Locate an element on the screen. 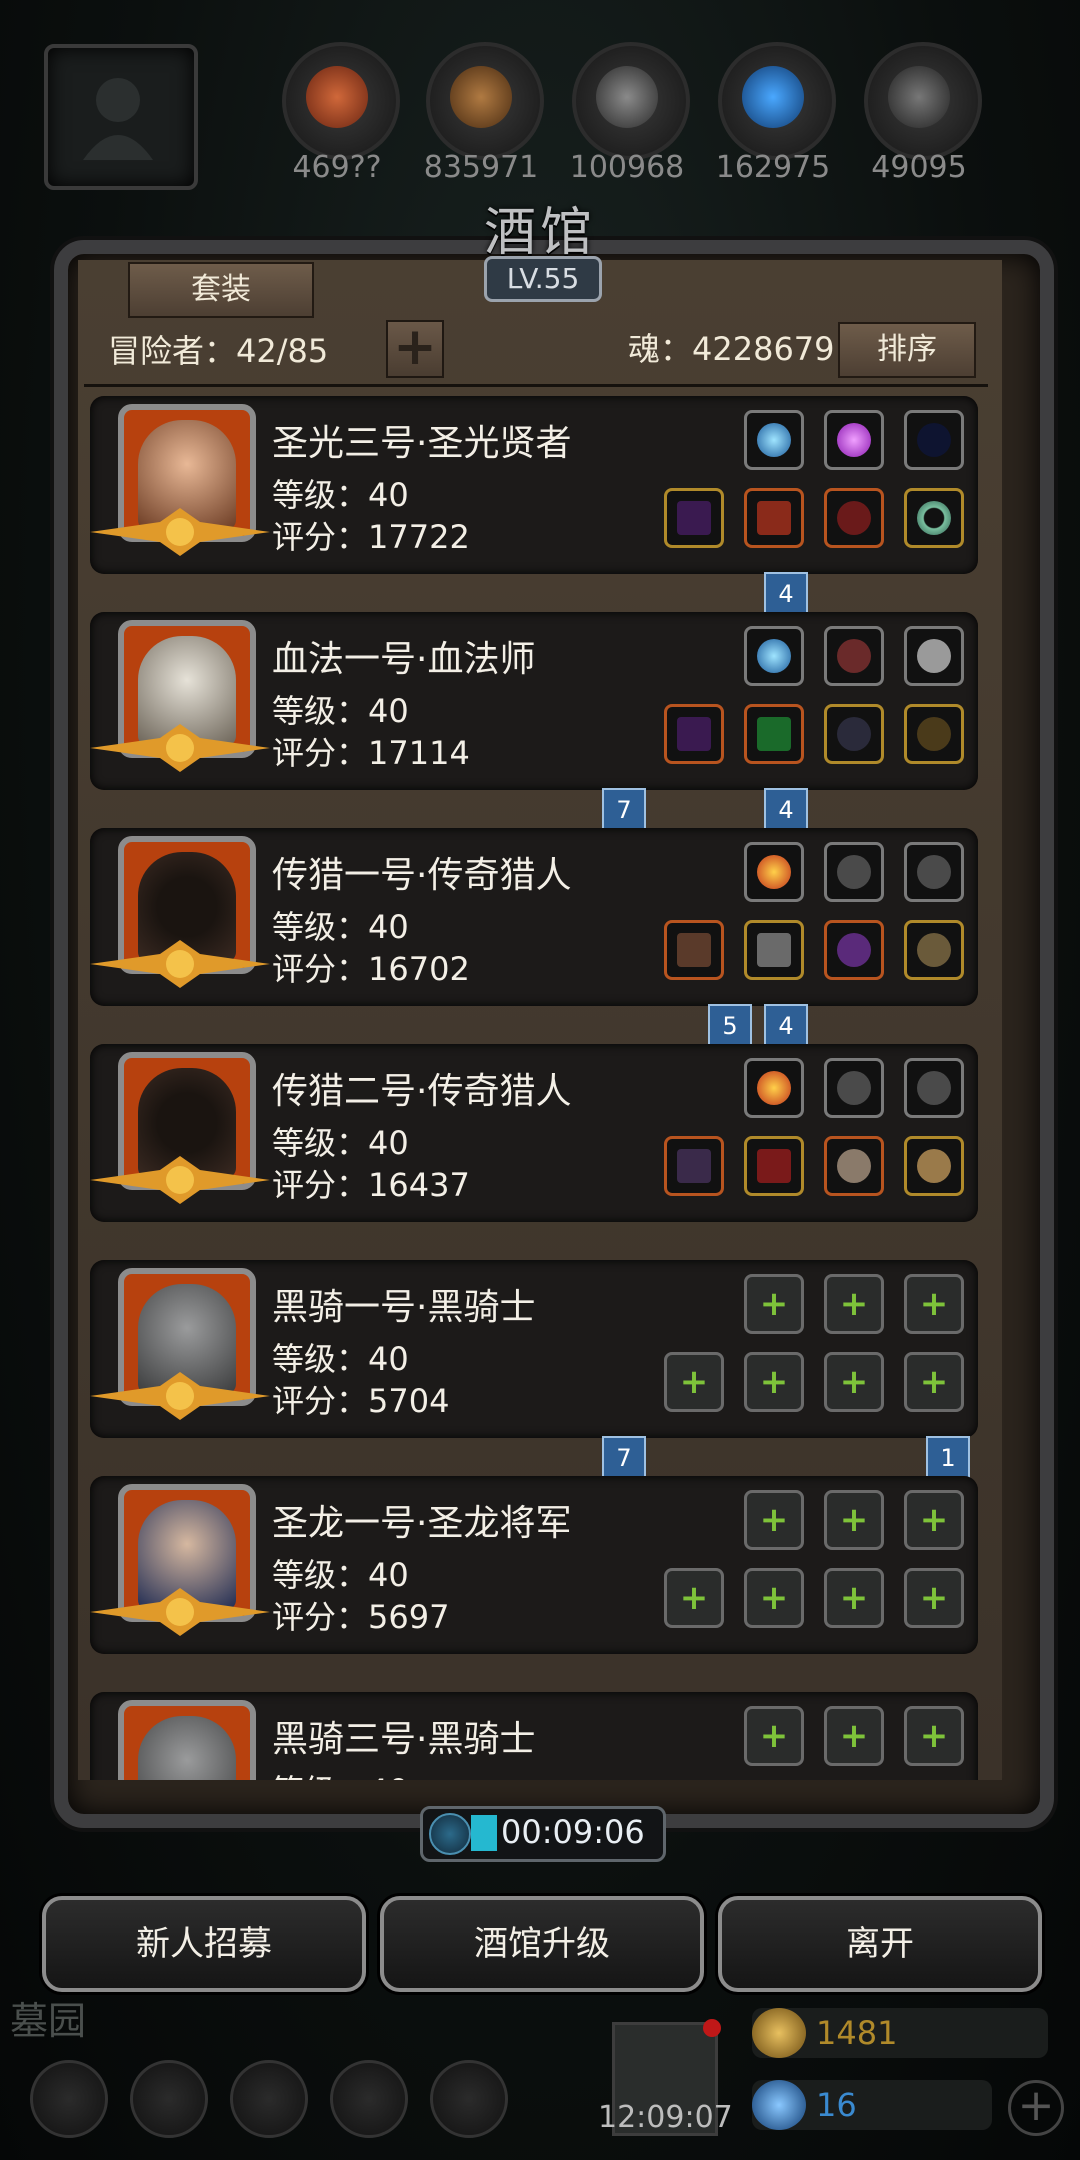 Image resolution: width=1080 pixels, height=2160 pixels. mail-icon is located at coordinates (369, 2099).